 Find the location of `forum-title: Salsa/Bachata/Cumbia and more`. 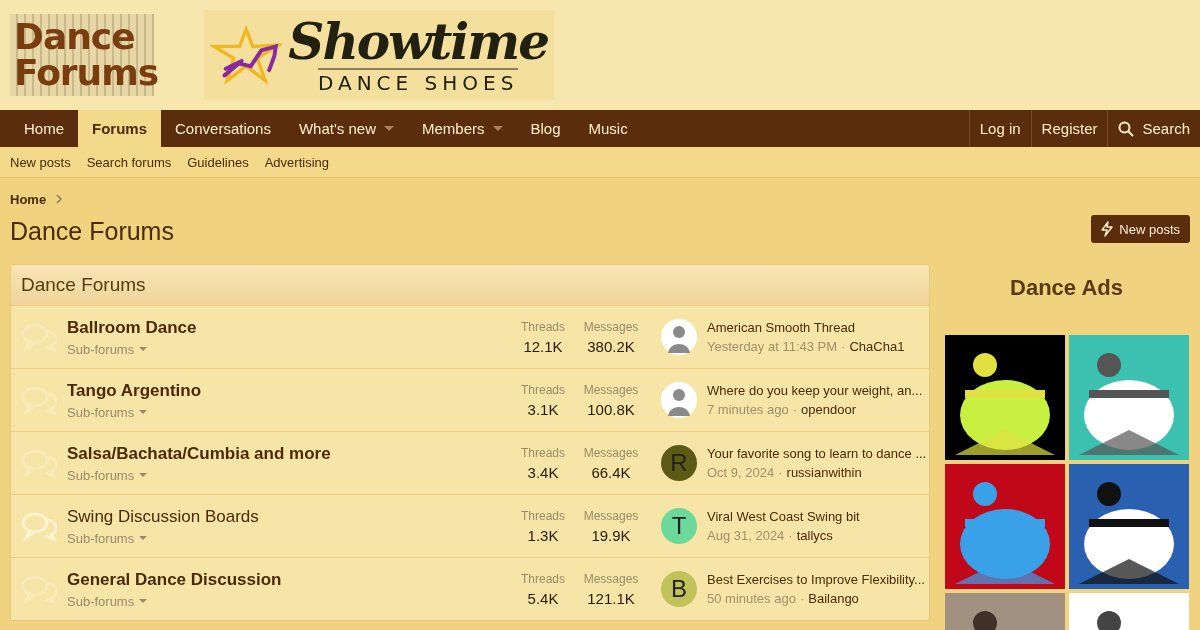

forum-title: Salsa/Bachata/Cumbia and more is located at coordinates (288, 453).